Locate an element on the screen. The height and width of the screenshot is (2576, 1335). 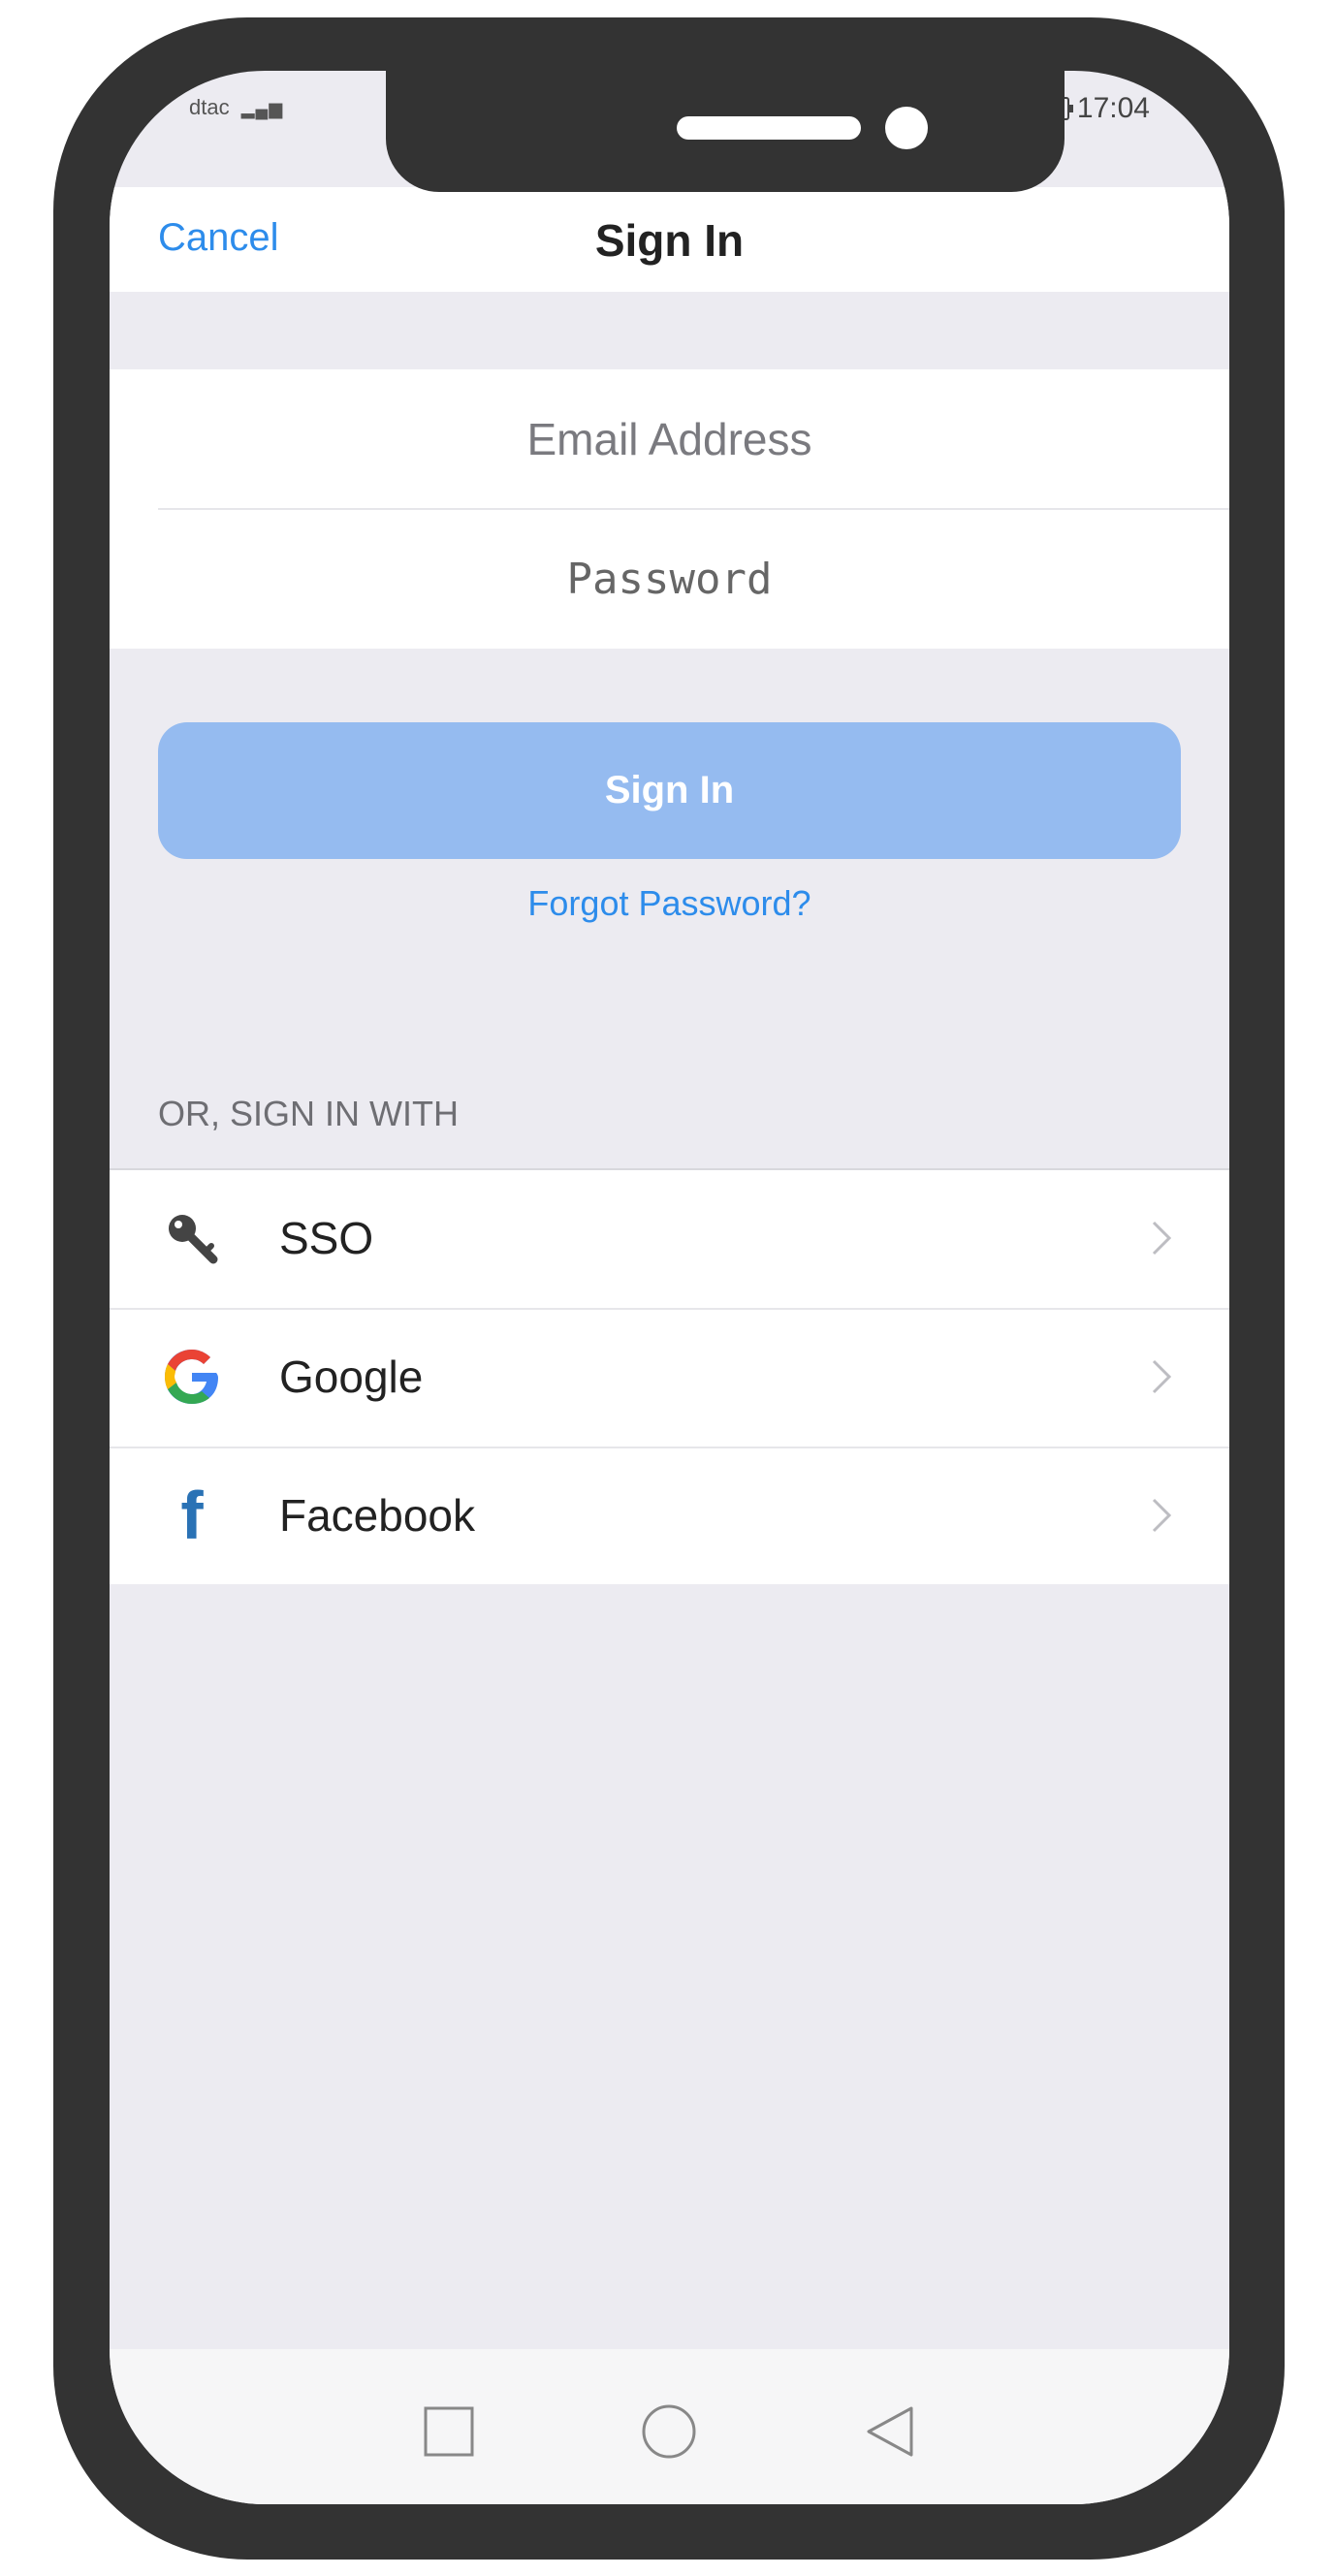
sign-in-button: Sign In is located at coordinates (669, 790).